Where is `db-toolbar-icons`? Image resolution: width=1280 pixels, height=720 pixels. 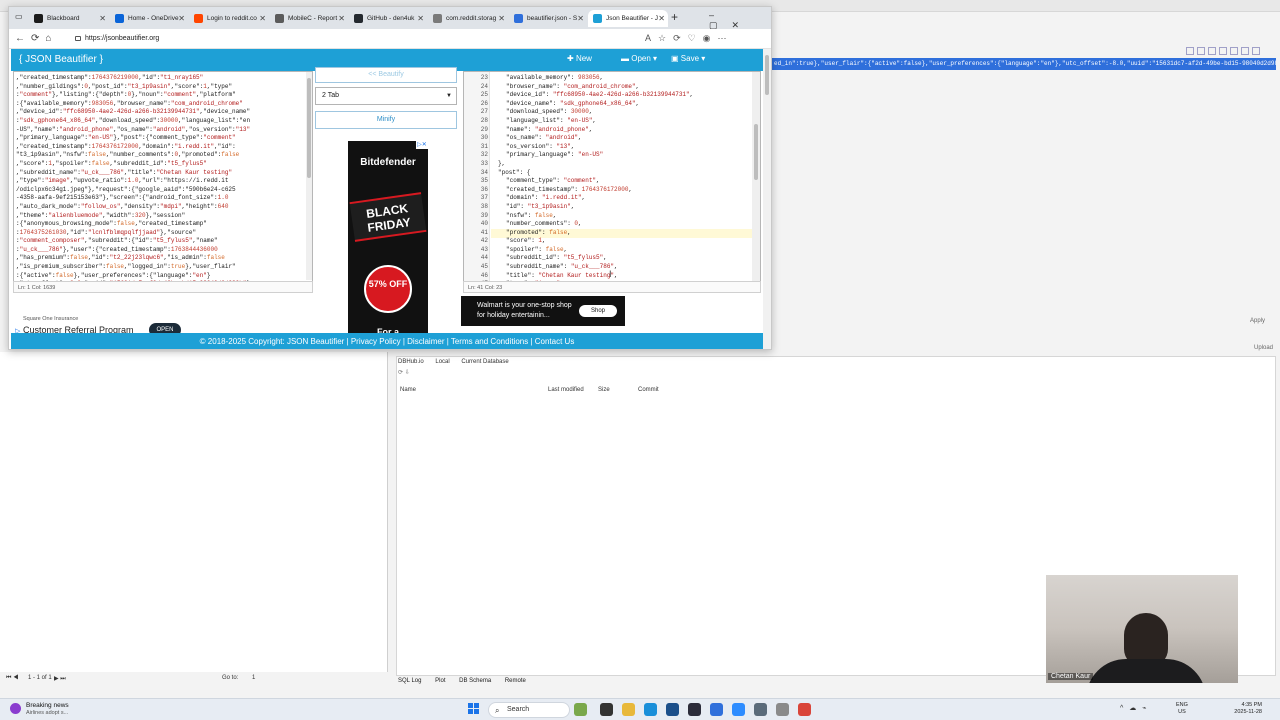
db-toolbar-icons is located at coordinates (1232, 51).